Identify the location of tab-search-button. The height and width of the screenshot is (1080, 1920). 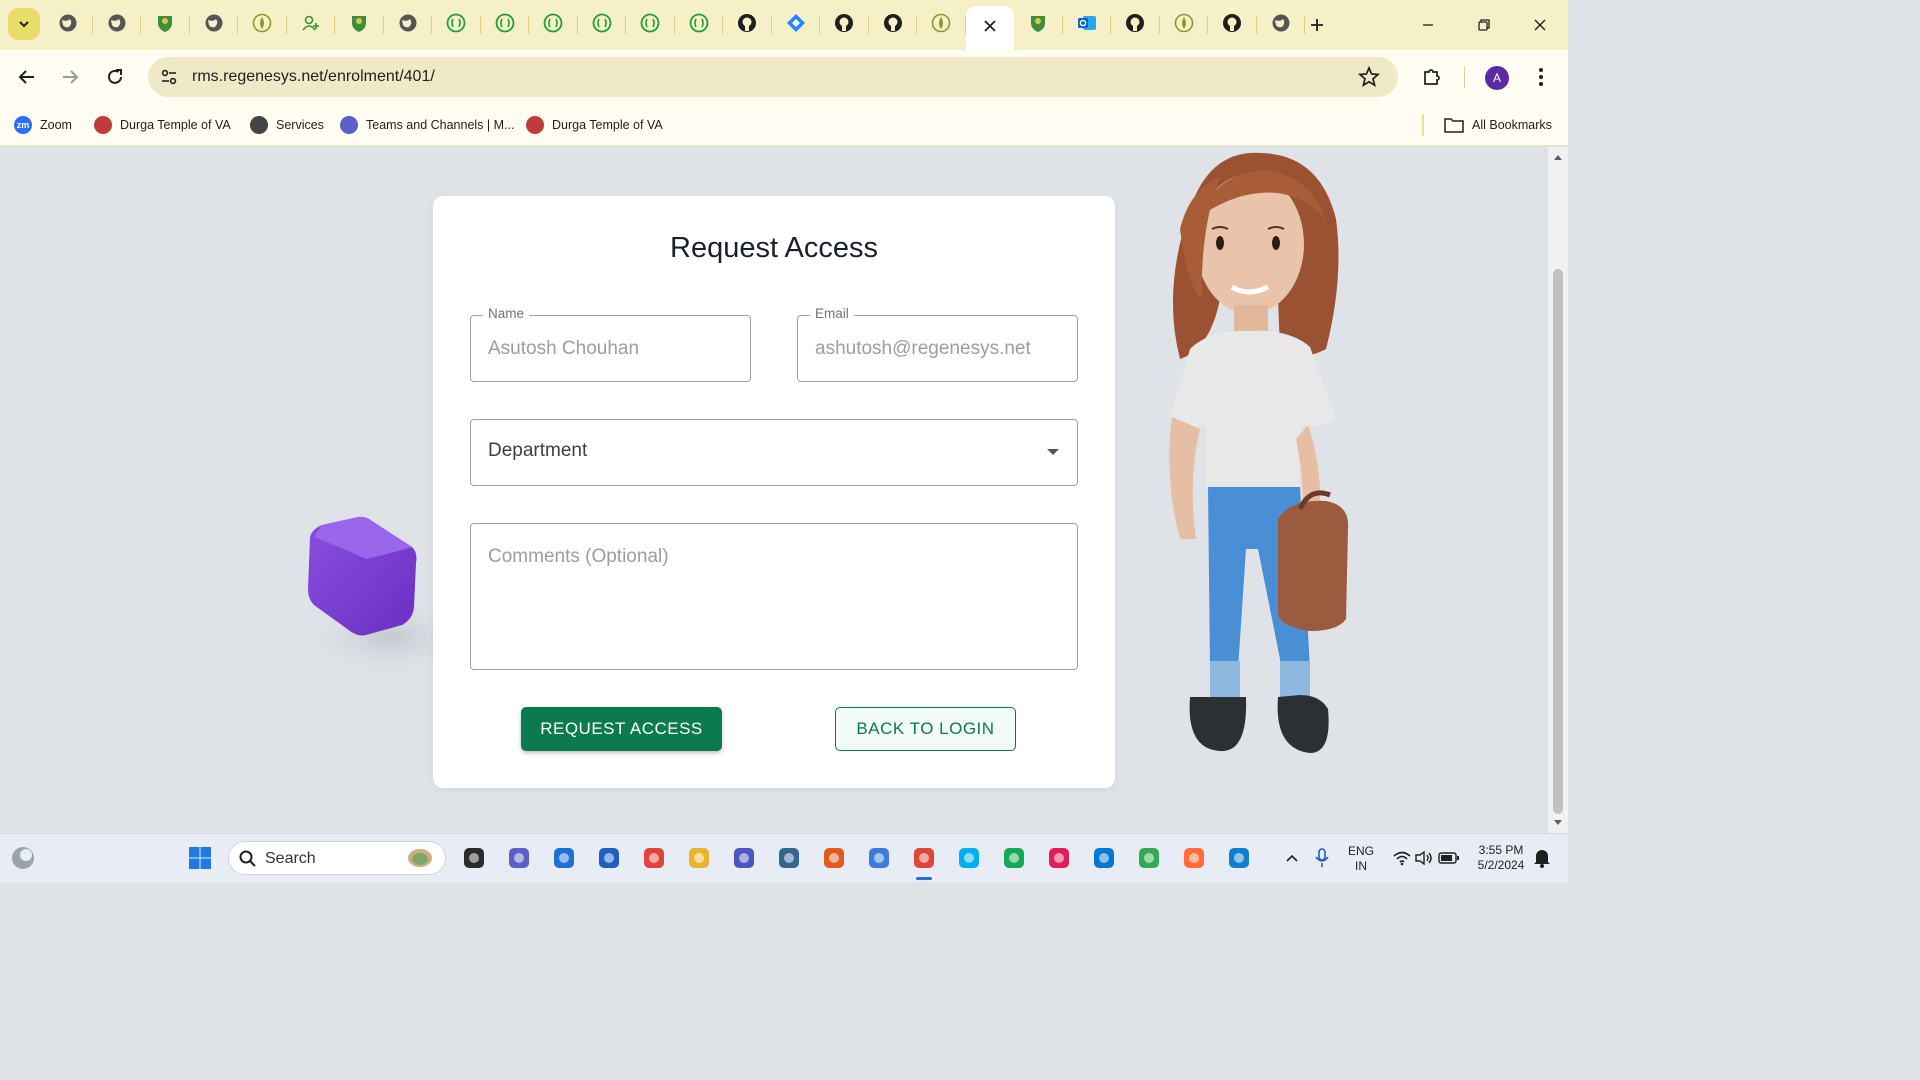
(24, 24).